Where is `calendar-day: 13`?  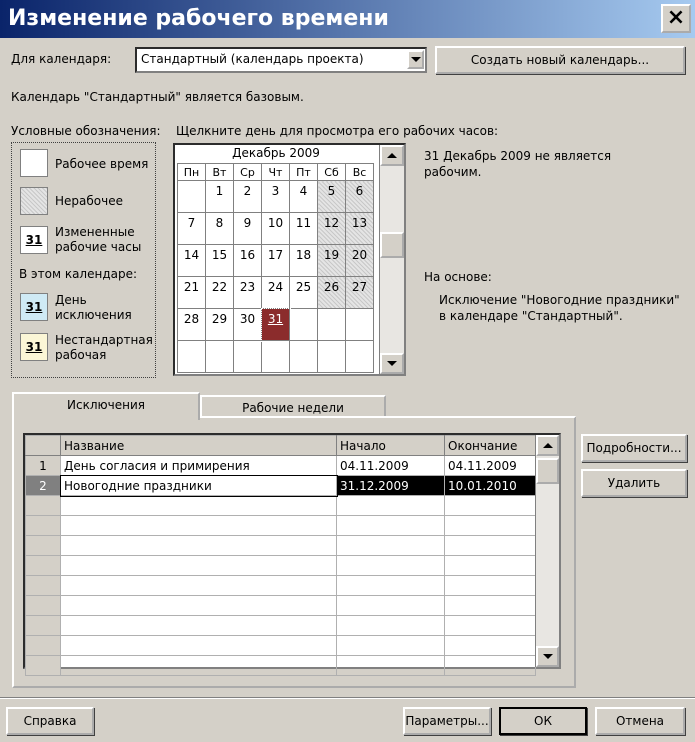
calendar-day: 13 is located at coordinates (359, 228).